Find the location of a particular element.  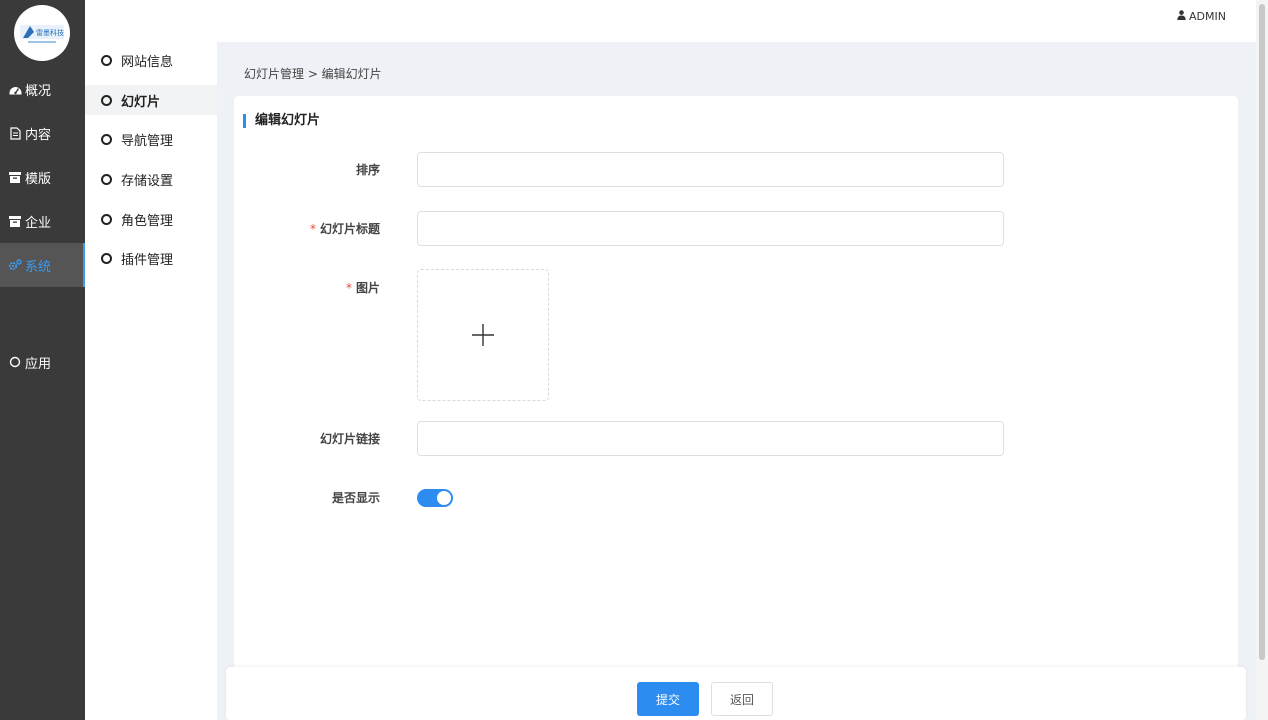

submenu-item-slides: 幻灯片 is located at coordinates (151, 100).